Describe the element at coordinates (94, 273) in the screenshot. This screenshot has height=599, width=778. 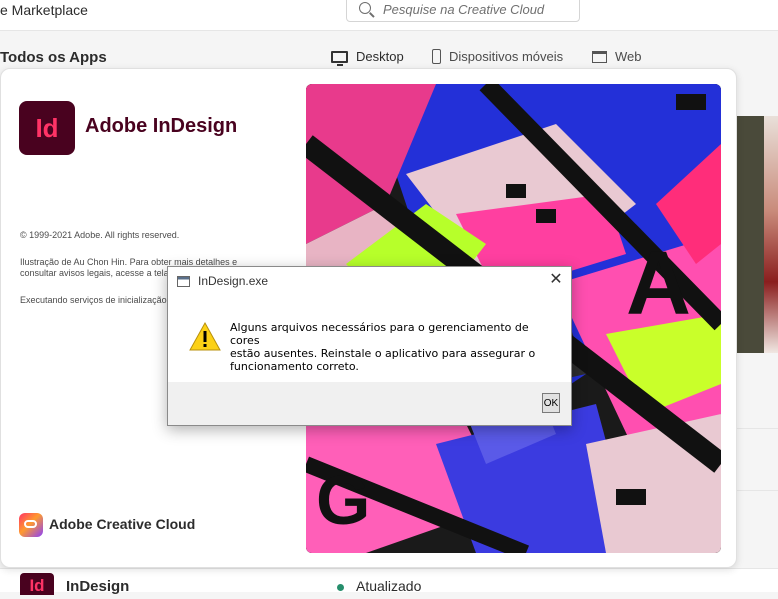
I see `illustration-credit-line2: consultar avisos legais, acesse a tela` at that location.